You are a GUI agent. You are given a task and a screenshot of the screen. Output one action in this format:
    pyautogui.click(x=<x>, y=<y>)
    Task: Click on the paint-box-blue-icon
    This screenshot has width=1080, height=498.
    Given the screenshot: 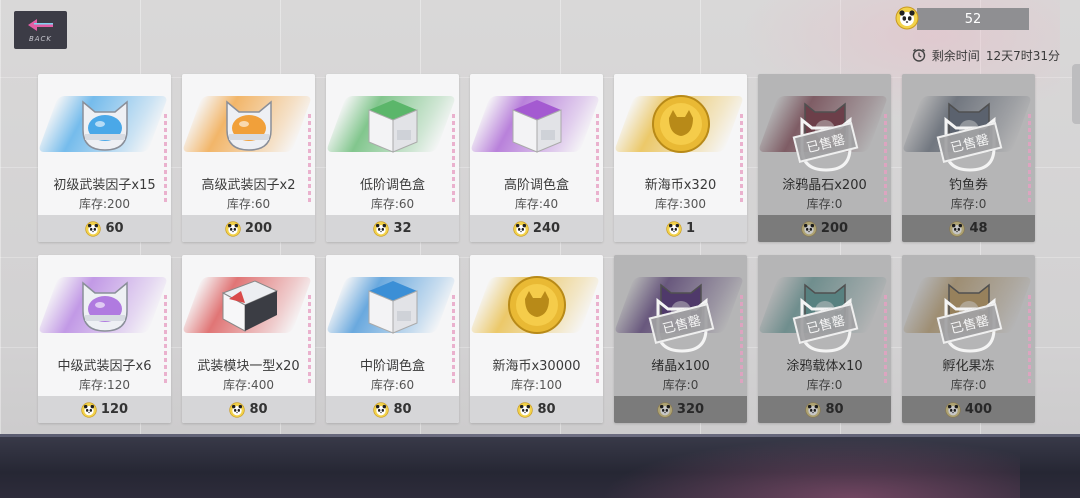 What is the action you would take?
    pyautogui.click(x=393, y=305)
    